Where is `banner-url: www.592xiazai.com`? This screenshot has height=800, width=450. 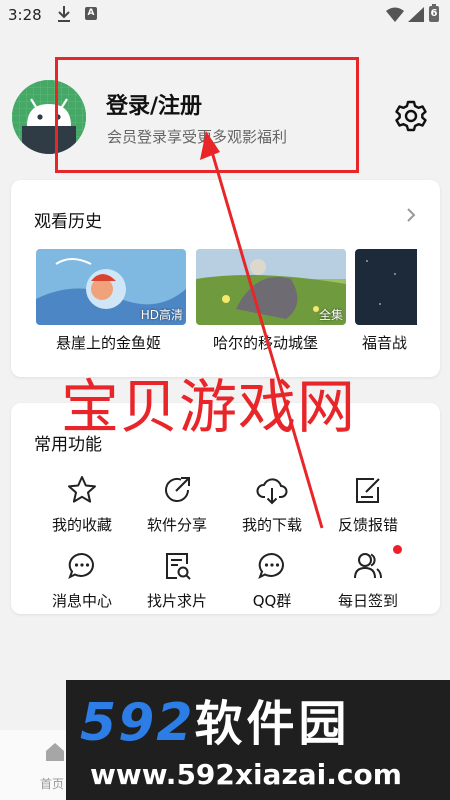 banner-url: www.592xiazai.com is located at coordinates (246, 774).